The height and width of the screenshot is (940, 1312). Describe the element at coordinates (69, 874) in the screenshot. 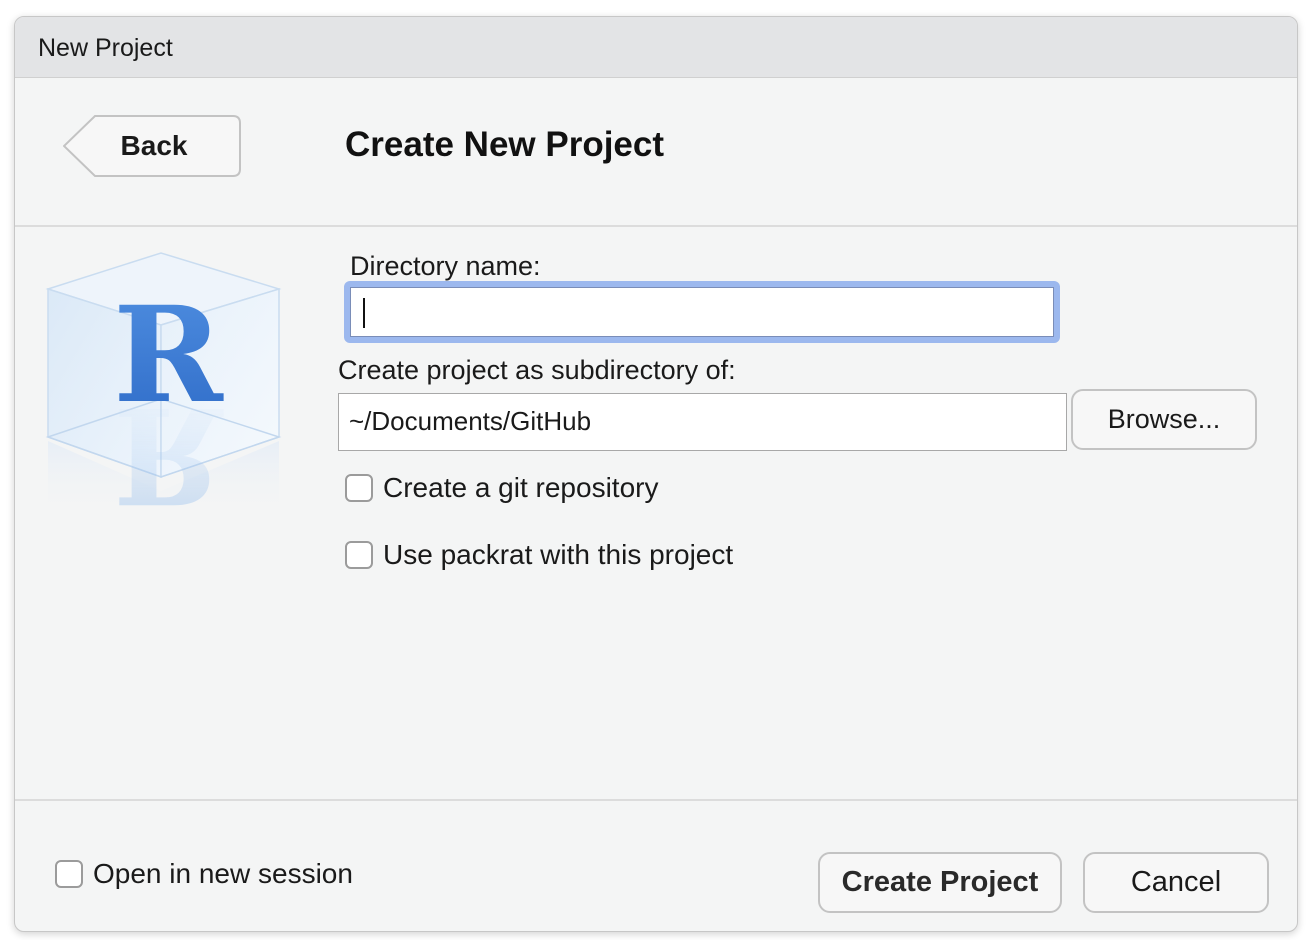

I see `new-session-checkbox` at that location.